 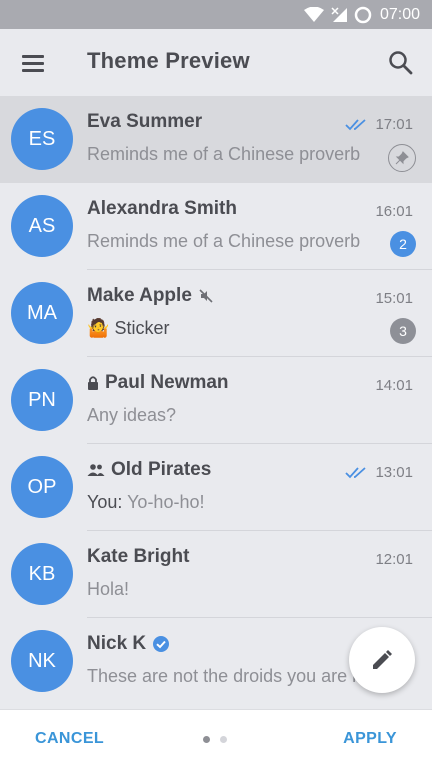 What do you see at coordinates (394, 124) in the screenshot?
I see `chat-time-text: 17:01` at bounding box center [394, 124].